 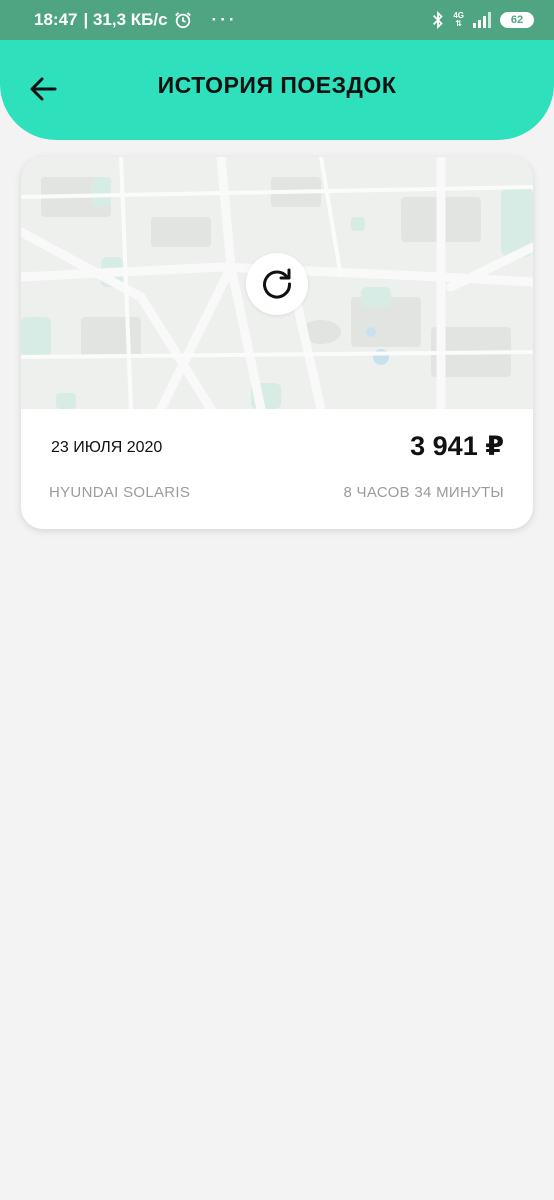 I want to click on reload-icon, so click(x=277, y=283).